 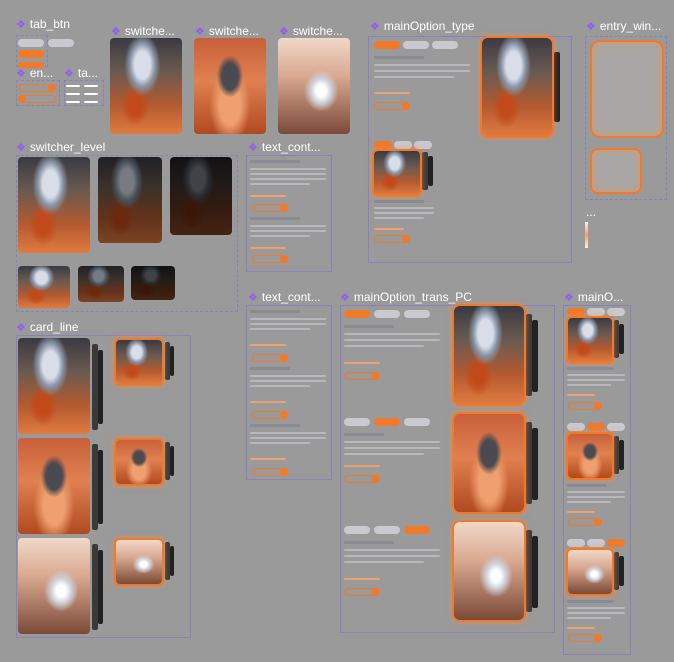 I want to click on component-label-switcher-level: ❖ switcher_level, so click(x=60, y=147).